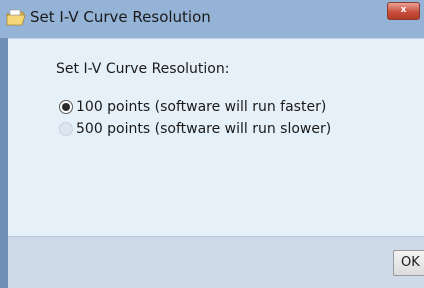 The height and width of the screenshot is (288, 424). I want to click on radio-selected-icon, so click(66, 107).